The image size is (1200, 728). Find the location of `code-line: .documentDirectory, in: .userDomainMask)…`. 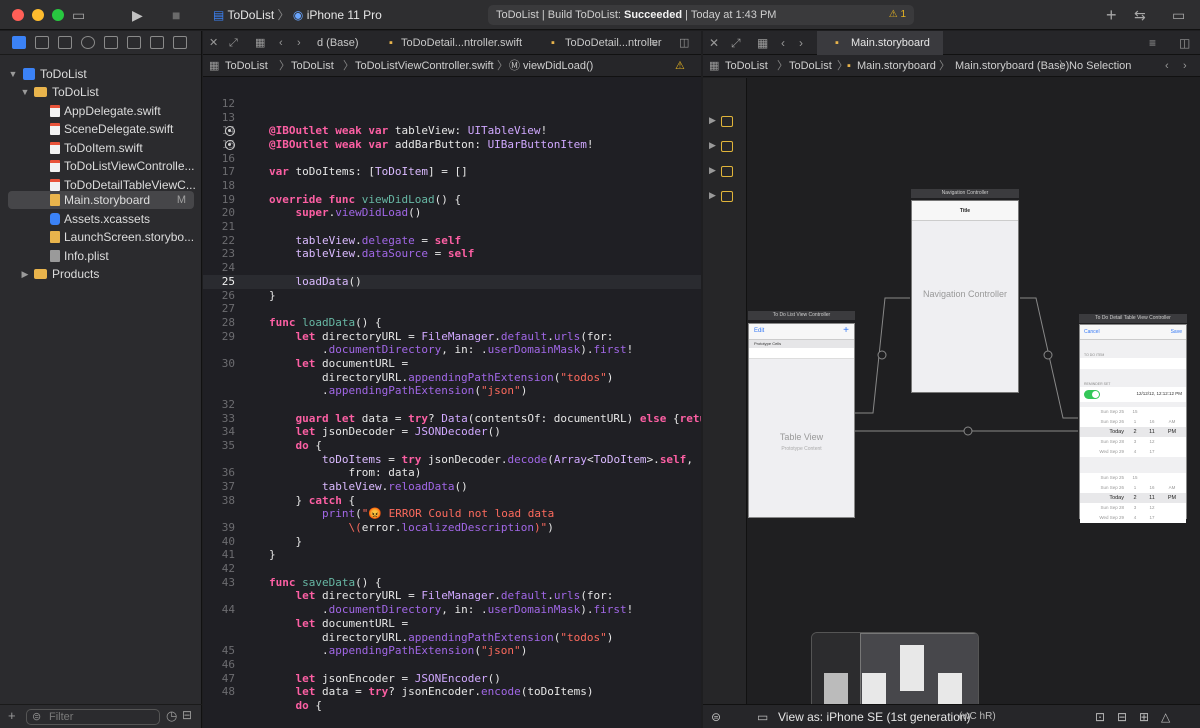

code-line: .documentDirectory, in: .userDomainMask)… is located at coordinates (452, 350).